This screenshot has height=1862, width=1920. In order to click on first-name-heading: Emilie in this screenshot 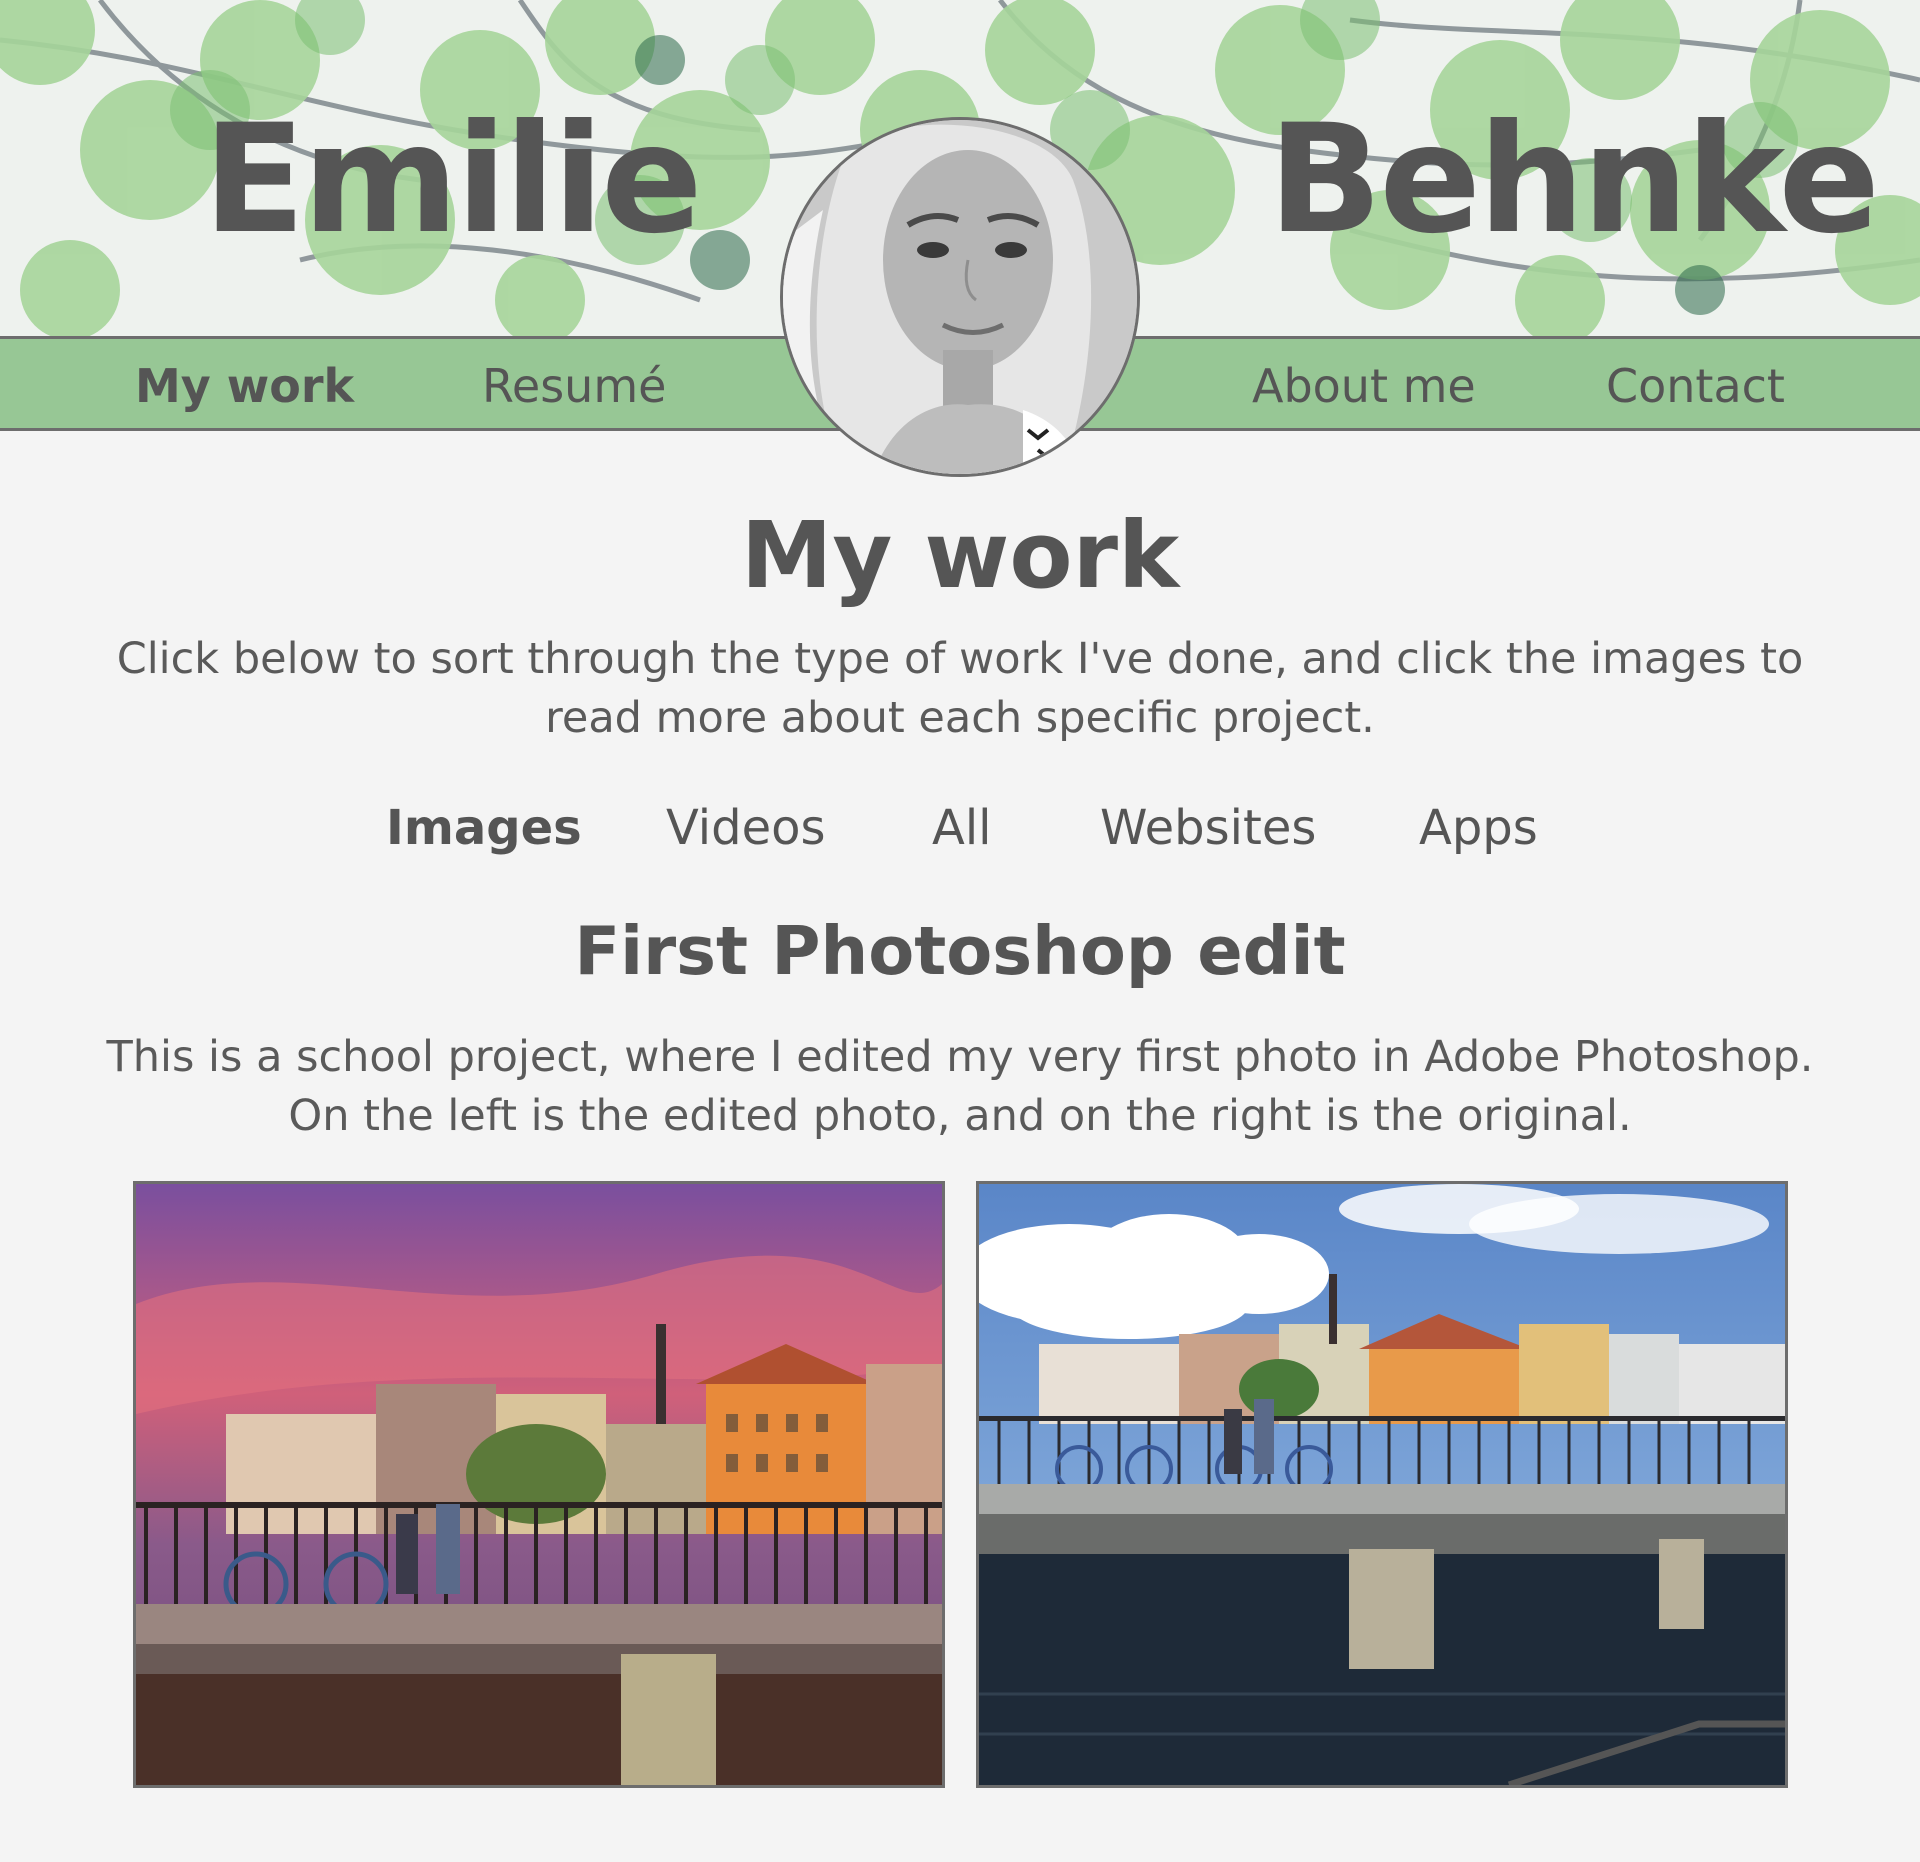, I will do `click(453, 180)`.